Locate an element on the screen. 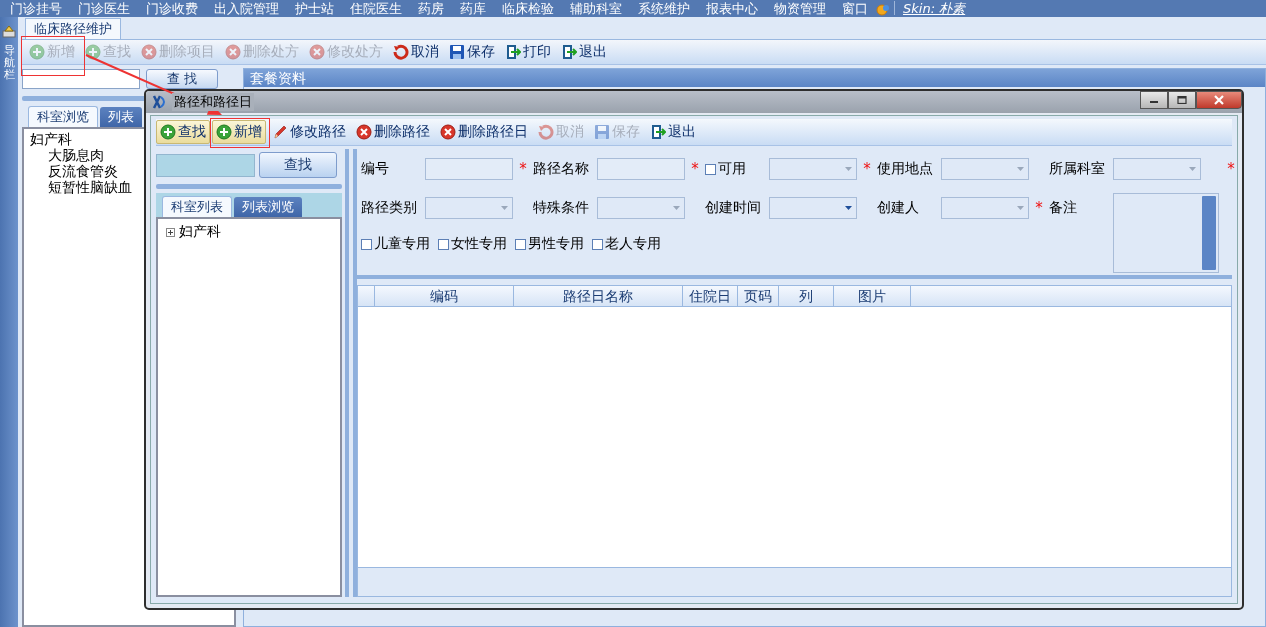 This screenshot has width=1266, height=627. checkbox-label: 男性专用 is located at coordinates (556, 244).